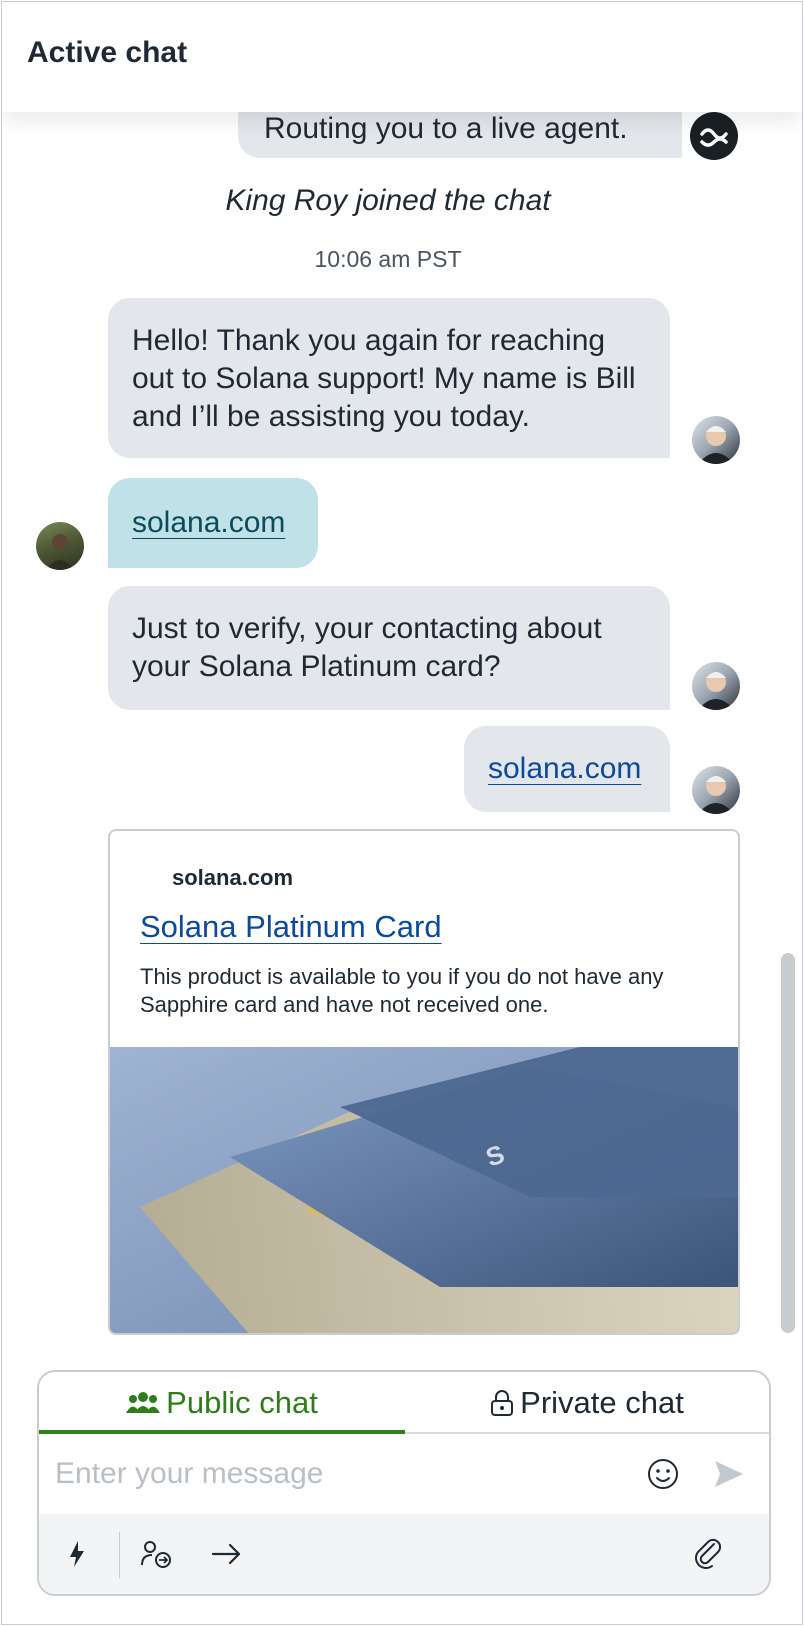 The image size is (804, 1626). What do you see at coordinates (446, 128) in the screenshot?
I see `bot-routing-text: Routing you to a live agent.` at bounding box center [446, 128].